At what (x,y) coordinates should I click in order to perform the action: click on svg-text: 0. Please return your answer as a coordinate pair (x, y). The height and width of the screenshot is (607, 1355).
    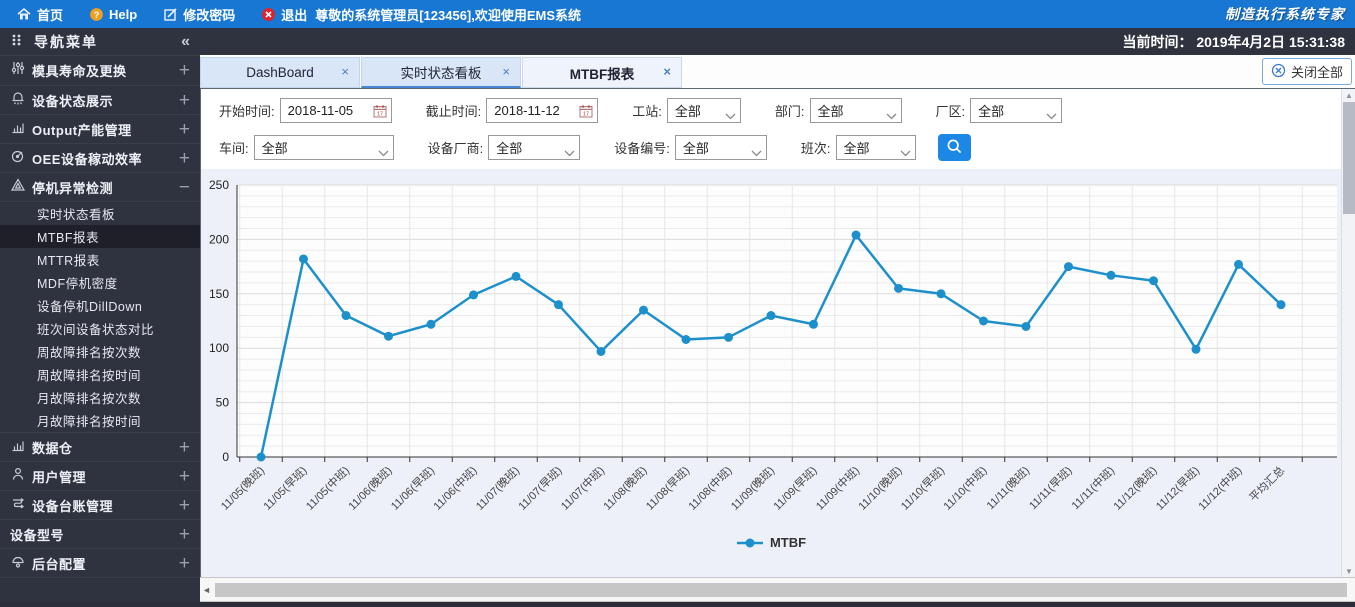
    Looking at the image, I should click on (225, 457).